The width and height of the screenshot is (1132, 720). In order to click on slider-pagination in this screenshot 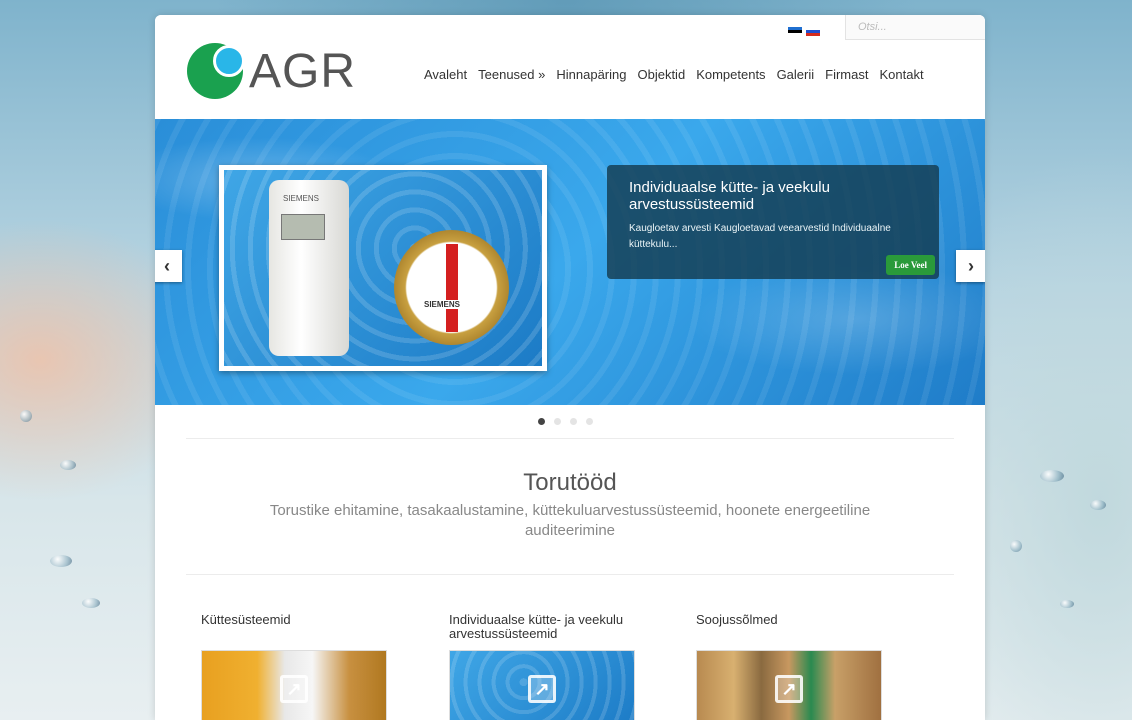, I will do `click(565, 421)`.